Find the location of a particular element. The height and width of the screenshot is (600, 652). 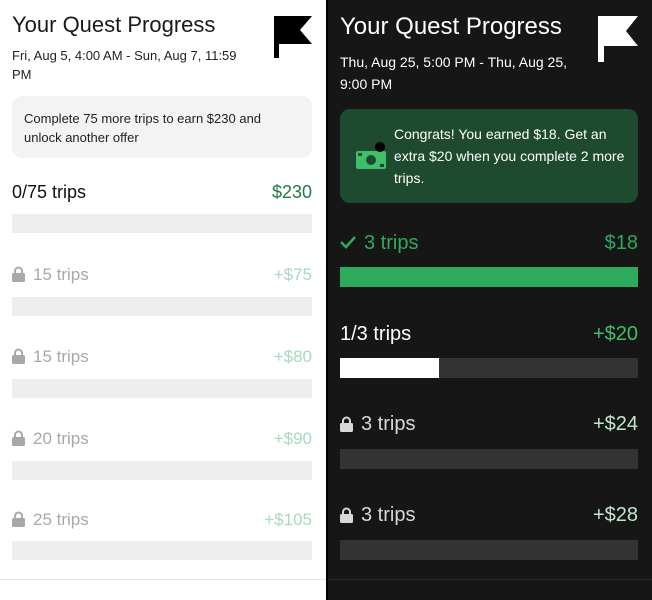

quest-row-label: 25 trips is located at coordinates (50, 520).